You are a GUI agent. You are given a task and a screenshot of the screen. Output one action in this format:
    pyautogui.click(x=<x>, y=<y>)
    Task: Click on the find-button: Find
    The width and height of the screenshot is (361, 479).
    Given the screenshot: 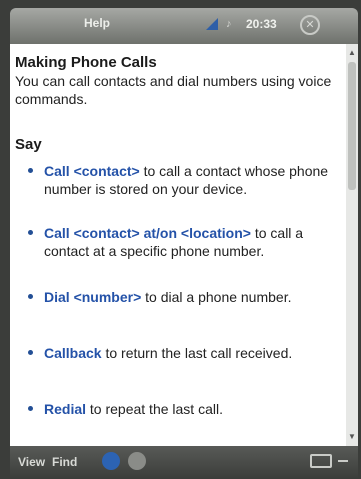 What is the action you would take?
    pyautogui.click(x=64, y=462)
    